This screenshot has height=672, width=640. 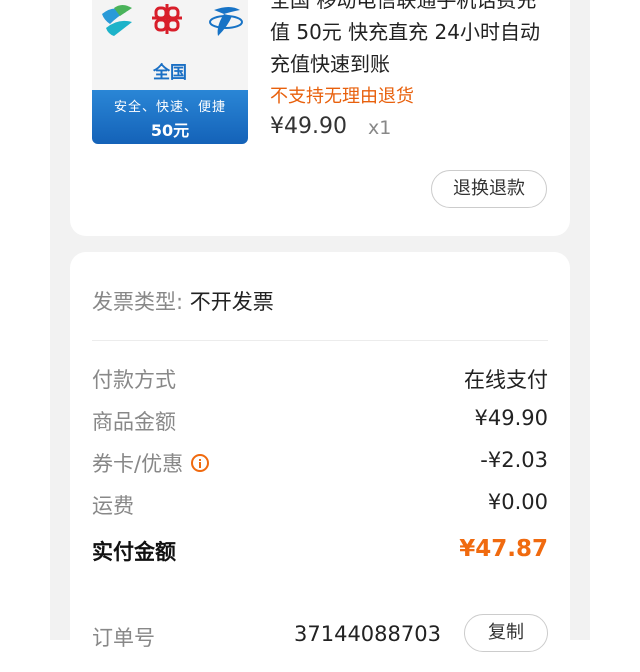 What do you see at coordinates (170, 117) in the screenshot?
I see `image-band: 安全、快速、便捷 50元` at bounding box center [170, 117].